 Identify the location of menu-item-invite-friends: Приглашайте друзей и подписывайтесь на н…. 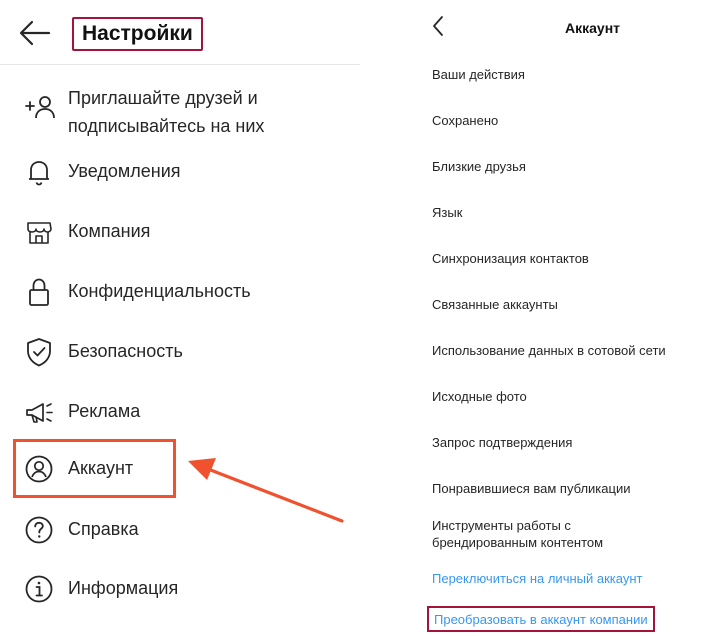
(180, 110).